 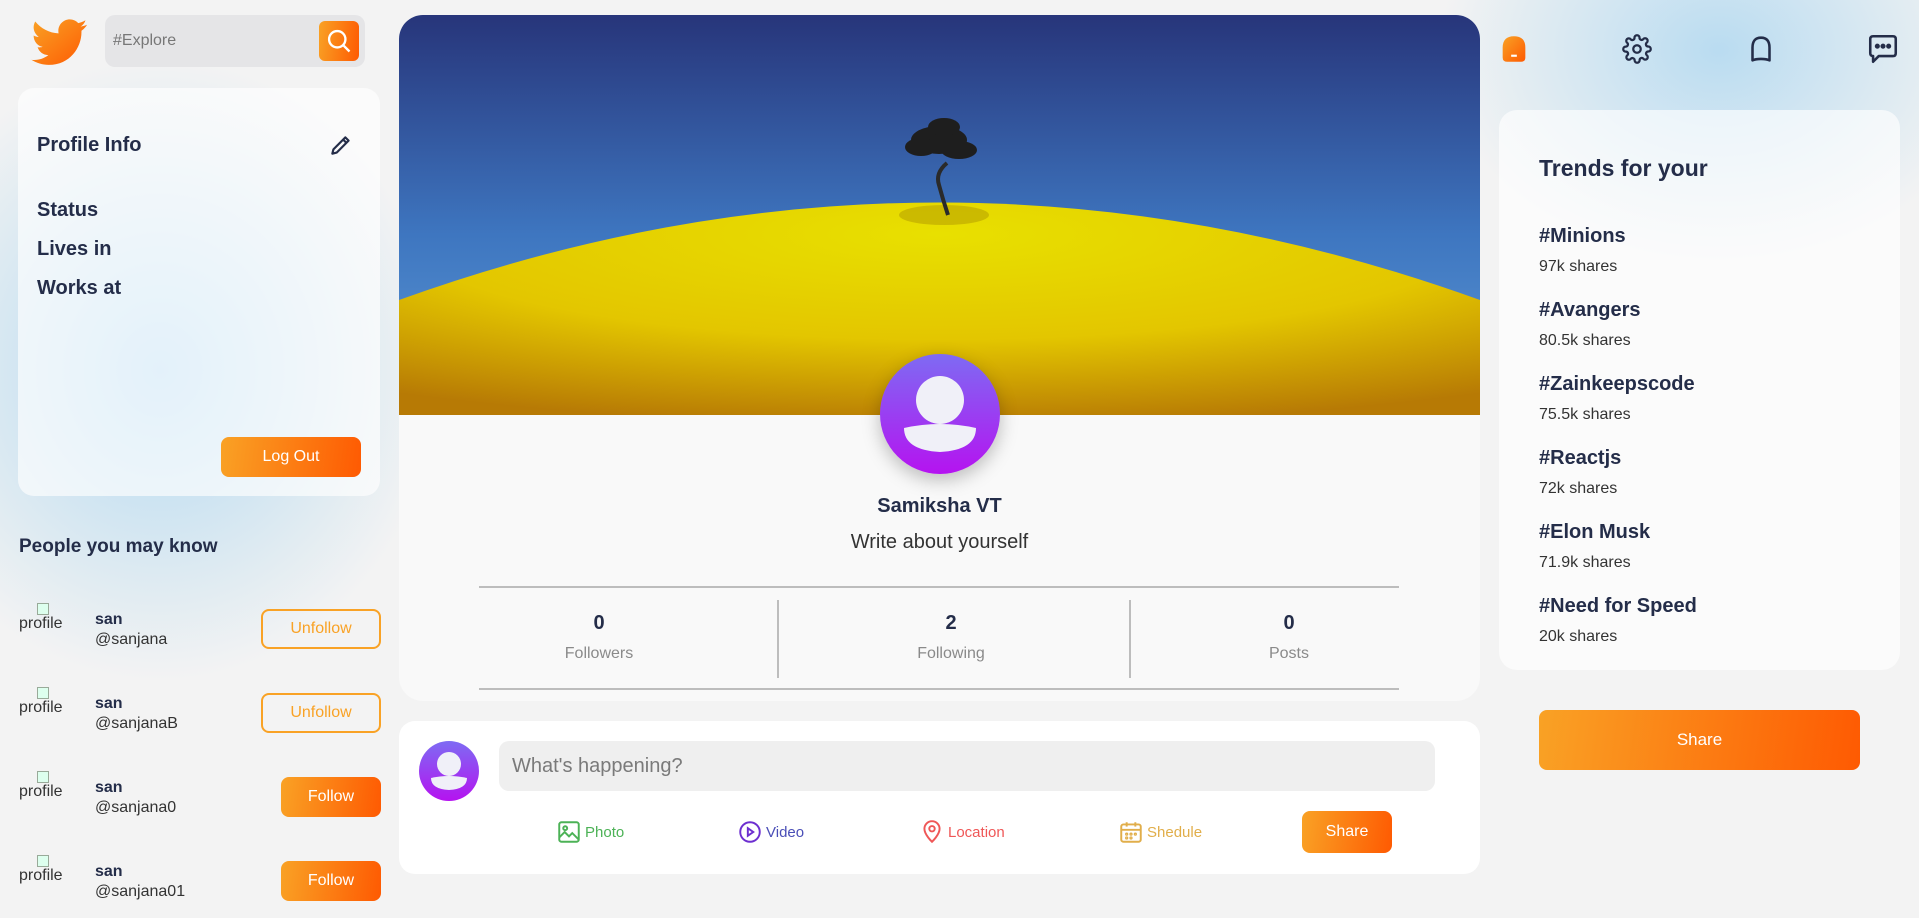 I want to click on following-count: 2, so click(x=951, y=623).